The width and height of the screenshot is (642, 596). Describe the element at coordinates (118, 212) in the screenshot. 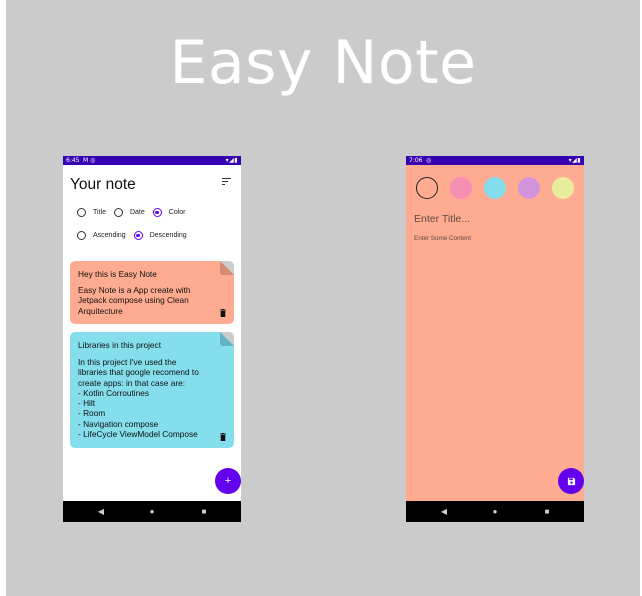

I see `radio-date` at that location.